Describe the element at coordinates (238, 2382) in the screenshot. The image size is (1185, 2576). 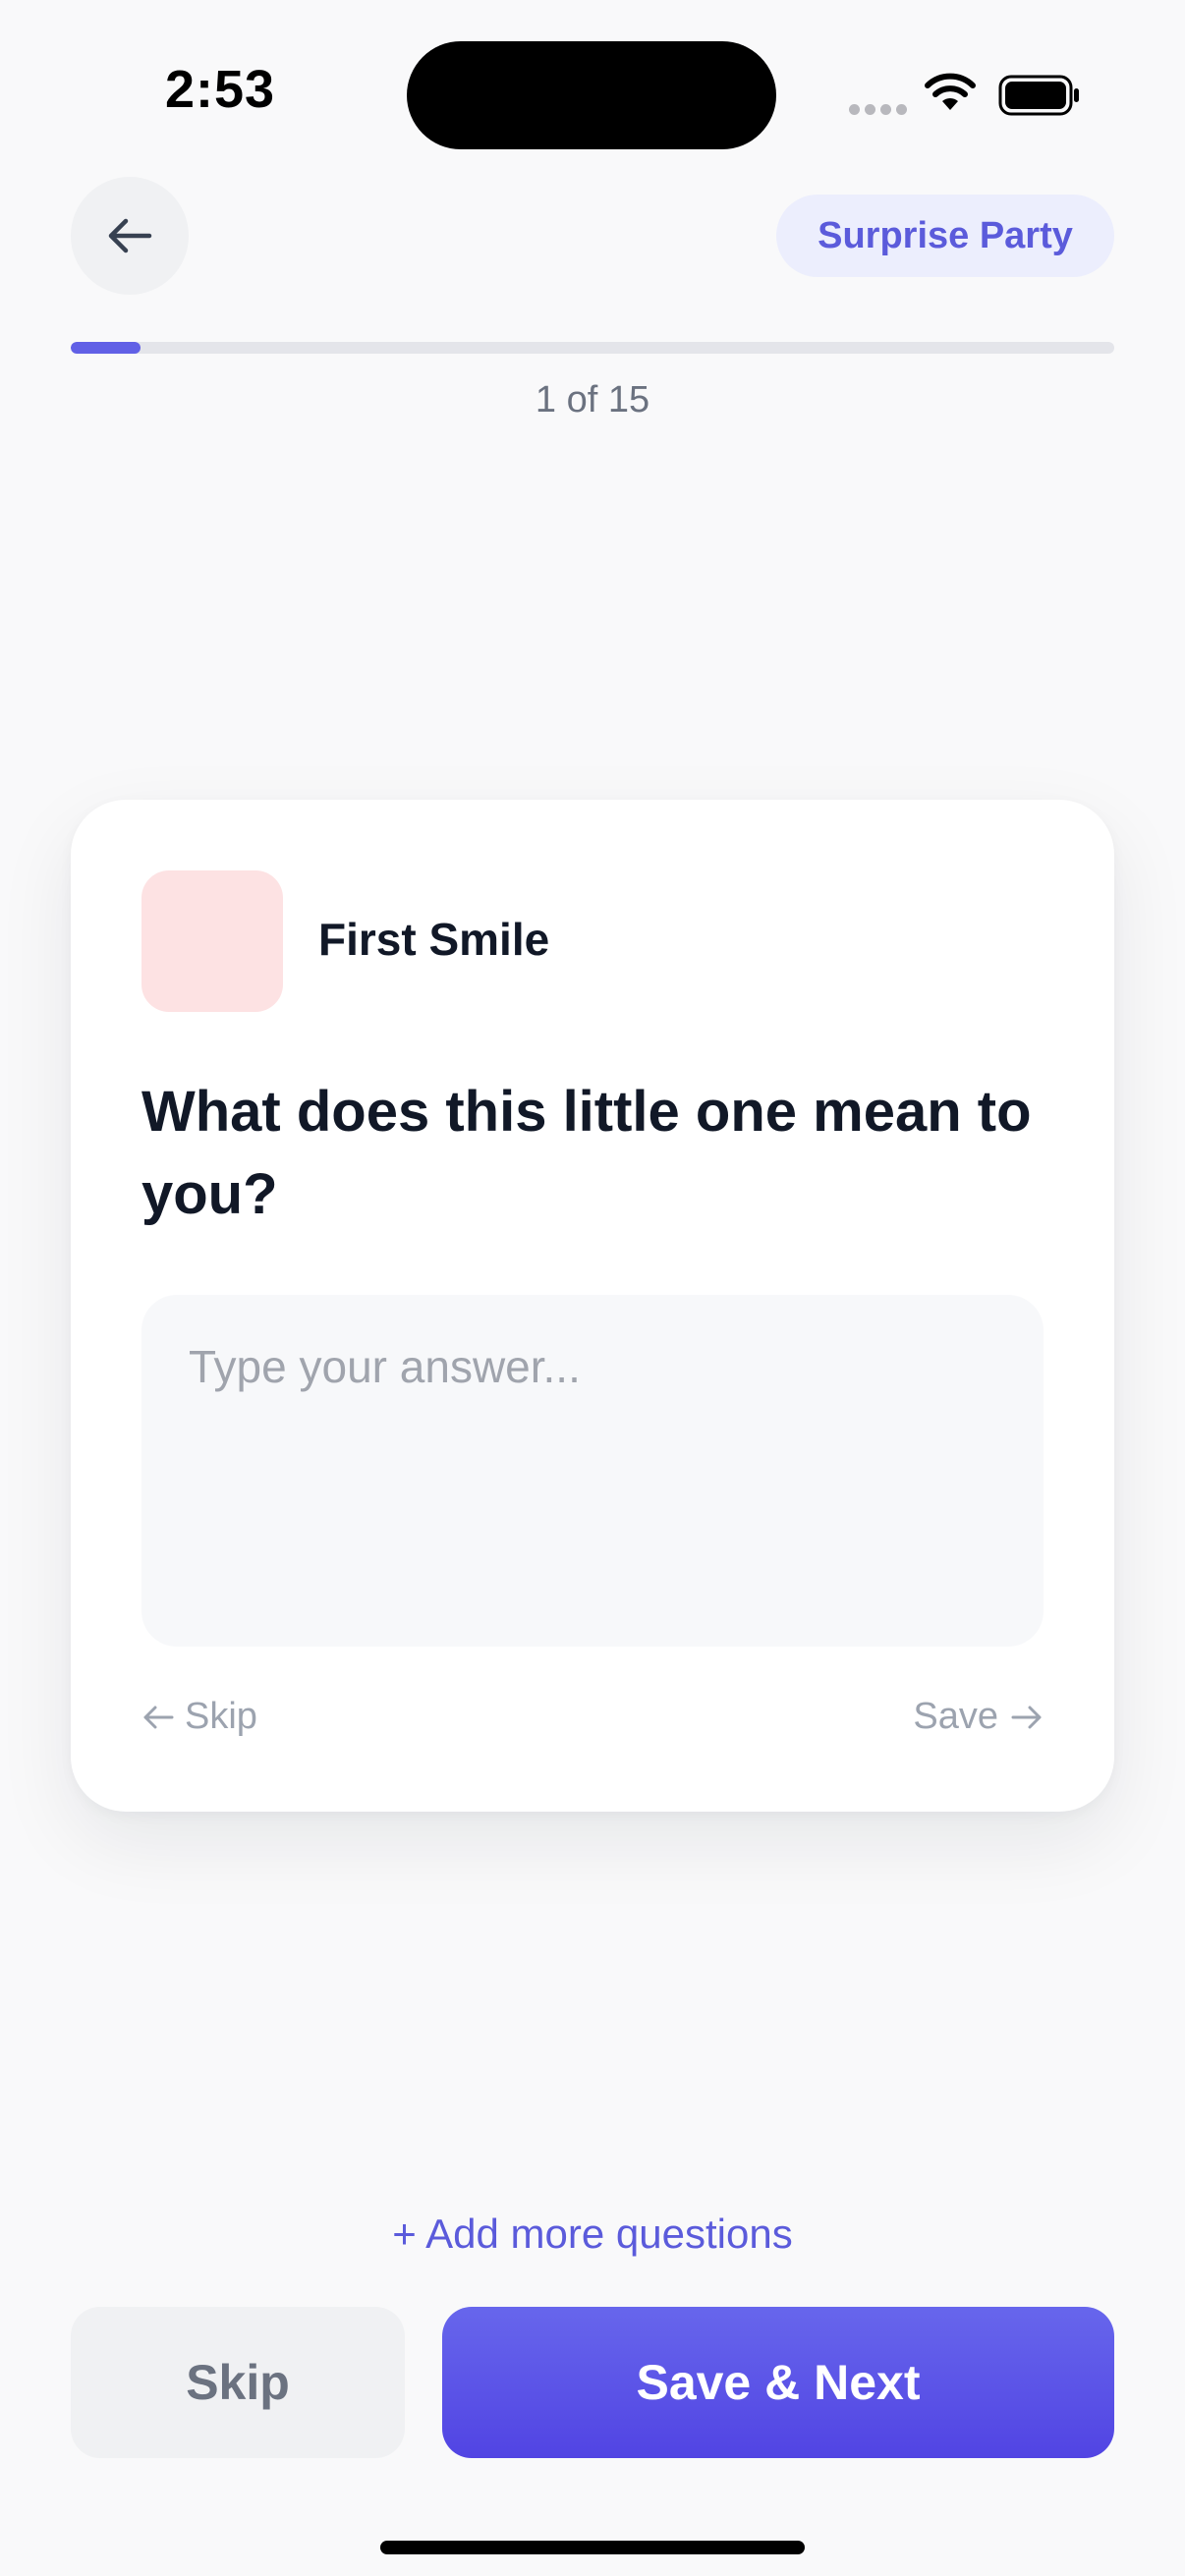
I see `skip-button: Skip` at that location.